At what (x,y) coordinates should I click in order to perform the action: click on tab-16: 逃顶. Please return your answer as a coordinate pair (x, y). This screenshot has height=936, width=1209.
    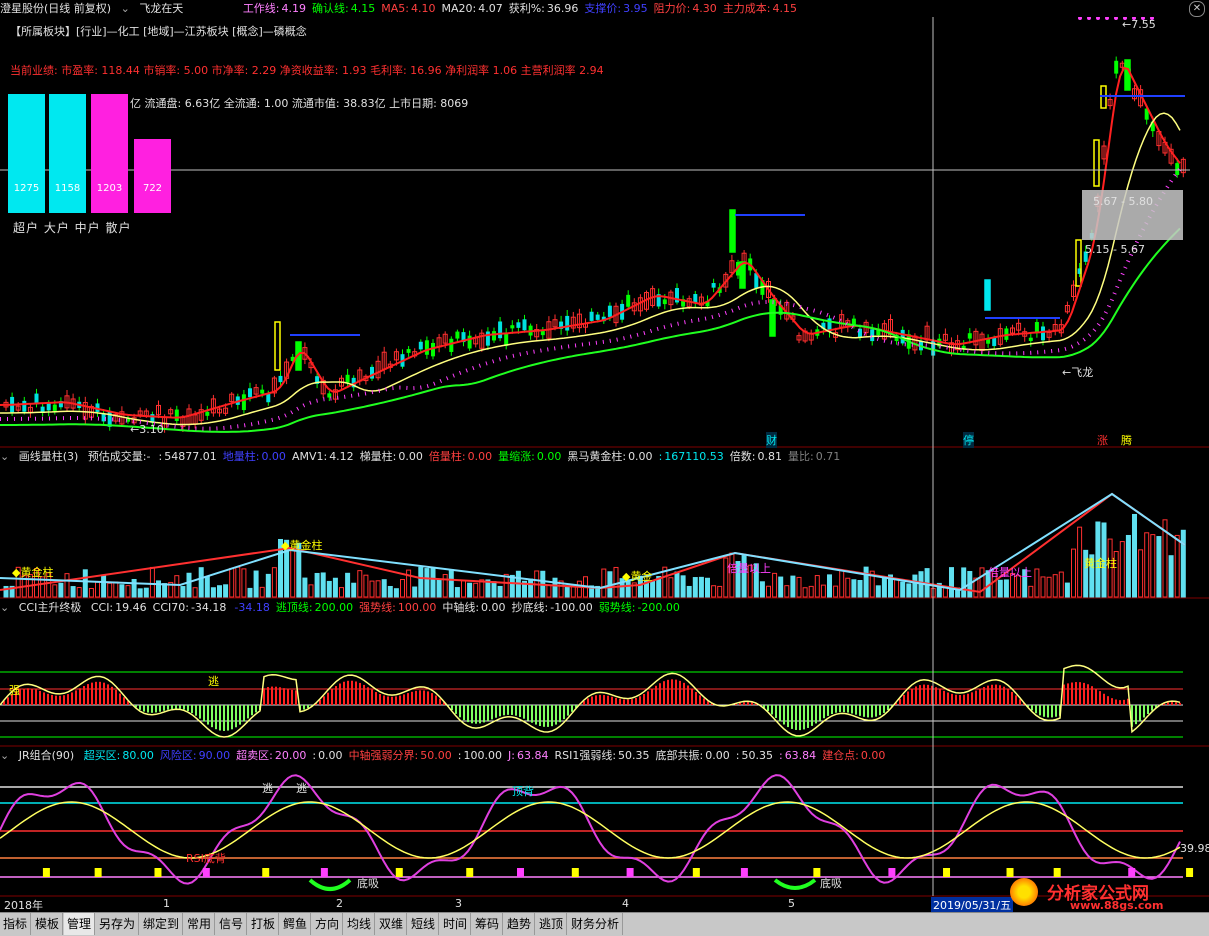
    Looking at the image, I should click on (552, 924).